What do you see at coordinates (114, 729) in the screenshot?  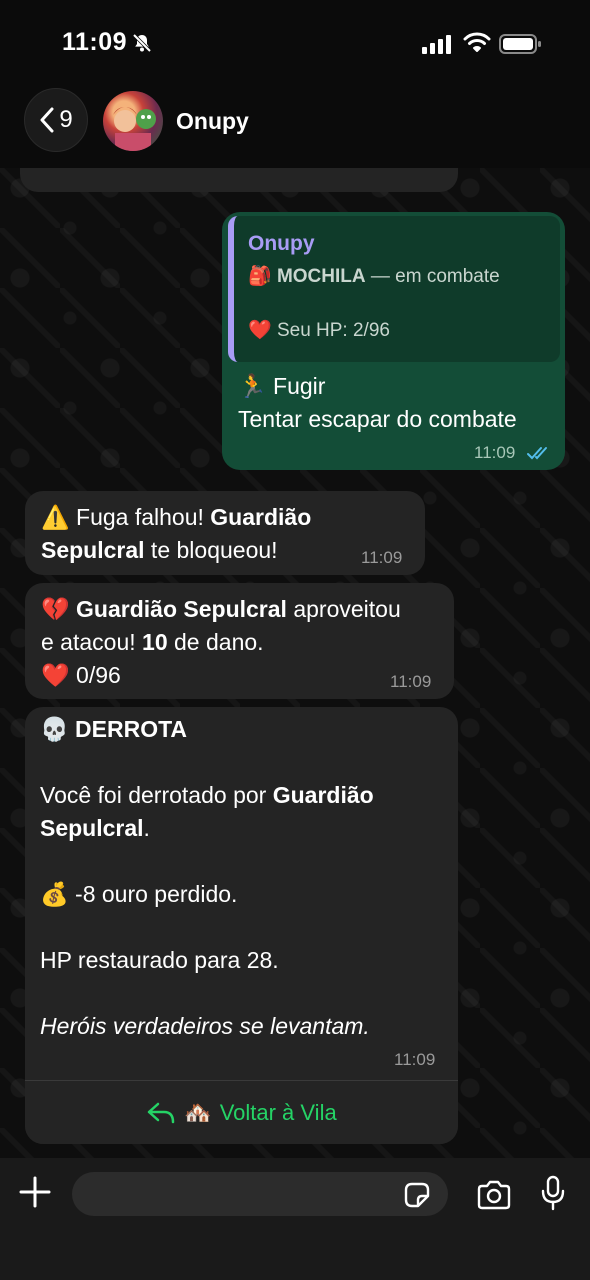 I see `defeat-title: 💀 DERROTA` at bounding box center [114, 729].